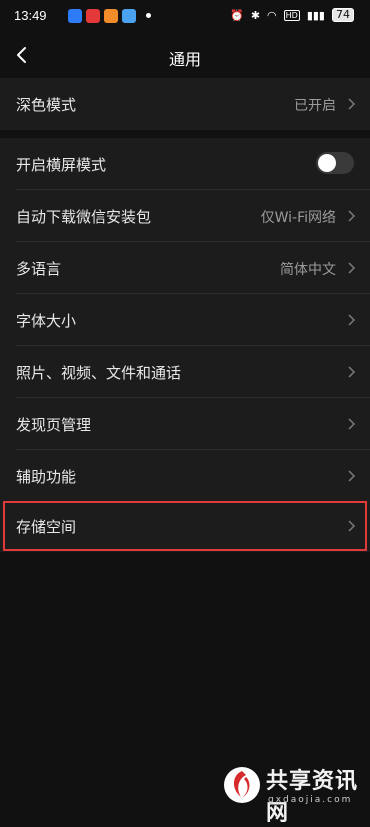 The image size is (370, 827). What do you see at coordinates (185, 216) in the screenshot?
I see `setting-auto-download: 自动下载微信安装包 仅Wi-Fi网络` at bounding box center [185, 216].